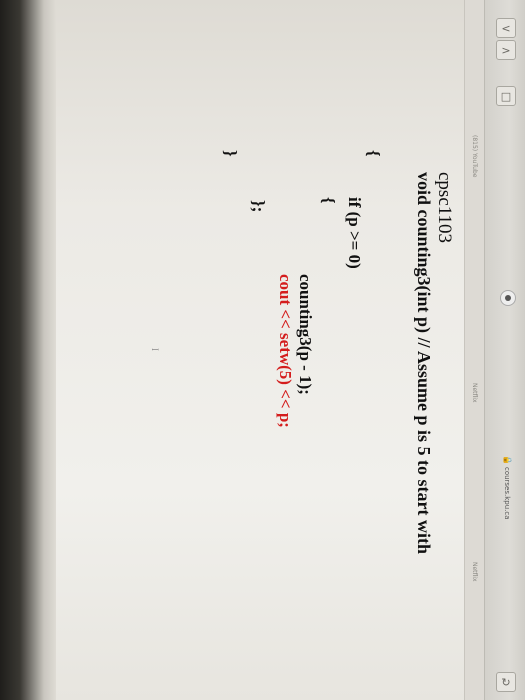 The width and height of the screenshot is (525, 700). Describe the element at coordinates (508, 298) in the screenshot. I see `privacy-button` at that location.